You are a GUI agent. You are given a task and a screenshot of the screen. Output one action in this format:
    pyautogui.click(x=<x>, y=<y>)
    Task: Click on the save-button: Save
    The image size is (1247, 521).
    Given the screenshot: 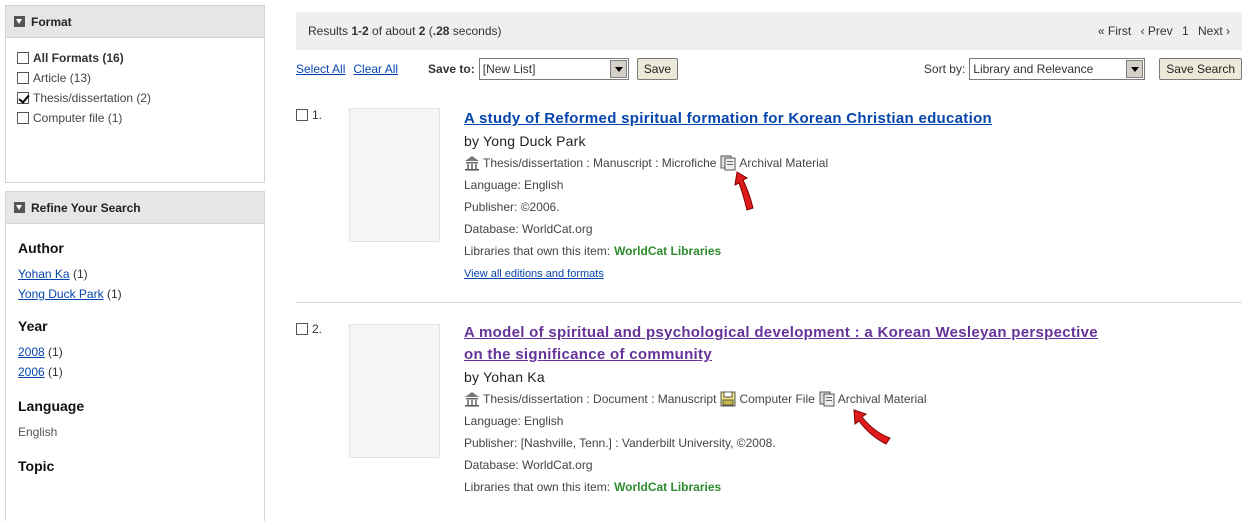 What is the action you would take?
    pyautogui.click(x=657, y=69)
    